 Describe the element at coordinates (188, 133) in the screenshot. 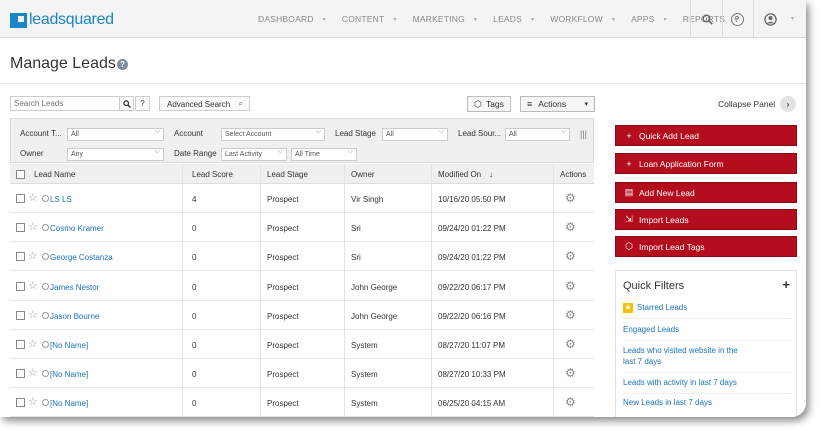

I see `account-label: Account` at that location.